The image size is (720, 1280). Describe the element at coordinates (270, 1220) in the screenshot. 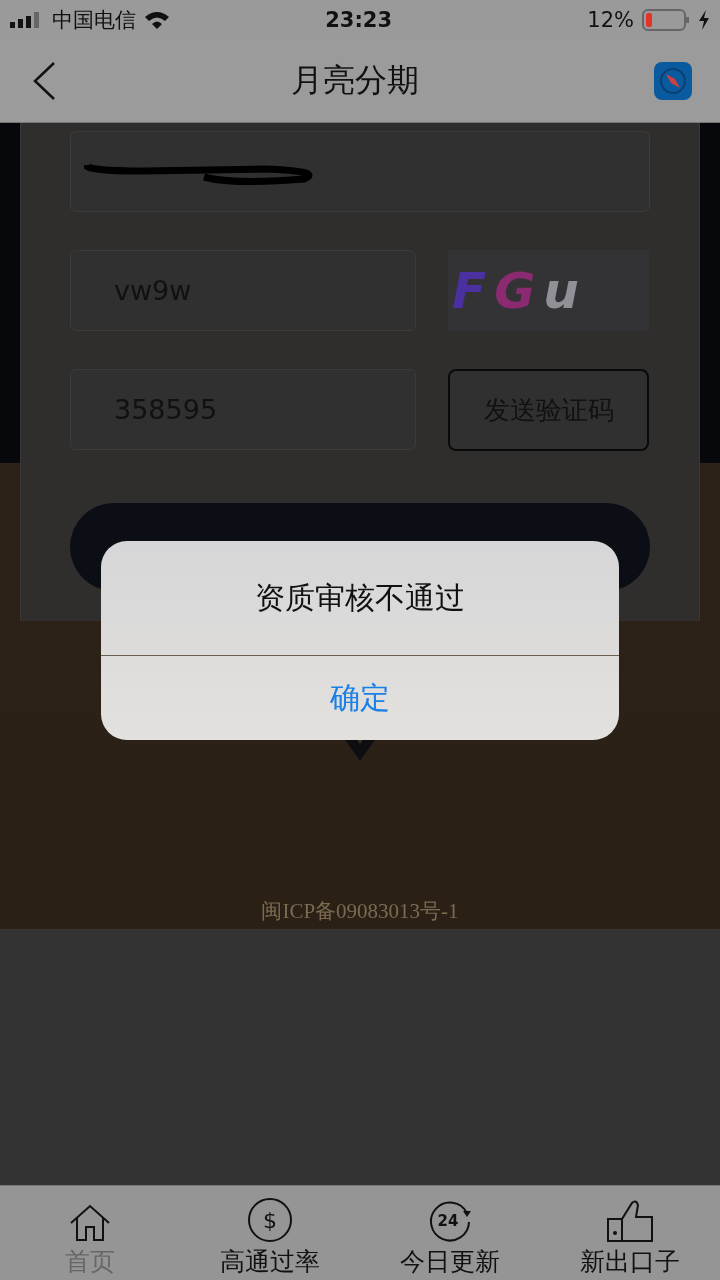

I see `dollar-icon: $` at that location.